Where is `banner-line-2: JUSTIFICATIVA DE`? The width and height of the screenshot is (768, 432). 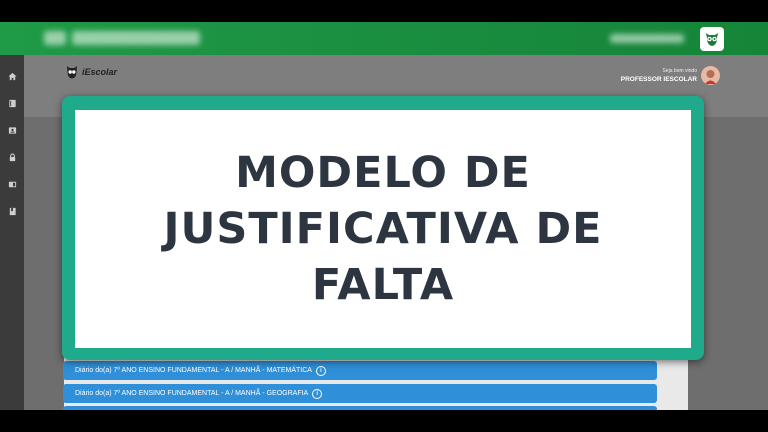
banner-line-2: JUSTIFICATIVA DE is located at coordinates (383, 229).